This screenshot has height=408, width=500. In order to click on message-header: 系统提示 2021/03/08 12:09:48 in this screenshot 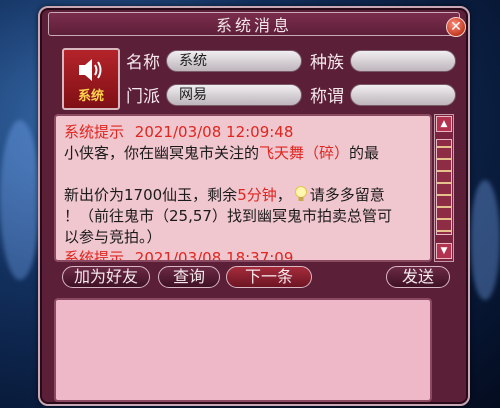, I will do `click(243, 132)`.